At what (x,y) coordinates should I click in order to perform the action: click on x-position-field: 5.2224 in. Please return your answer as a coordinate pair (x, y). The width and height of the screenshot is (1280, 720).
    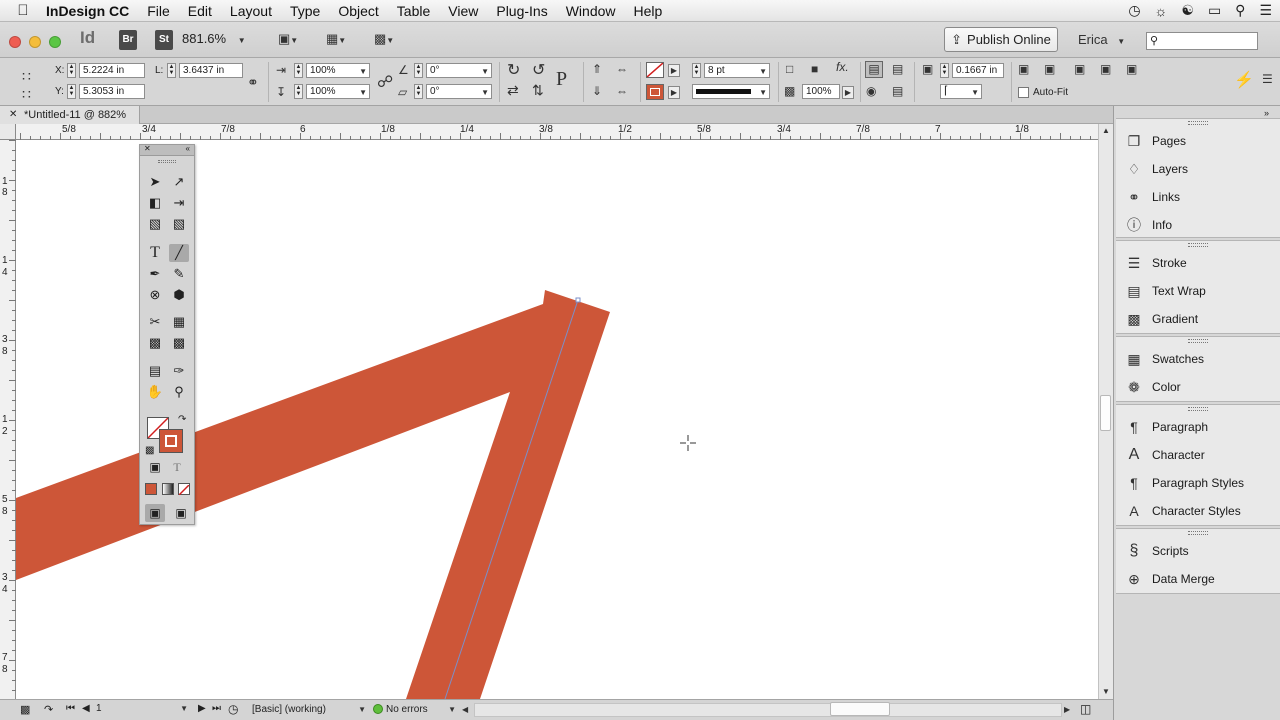
    Looking at the image, I should click on (112, 70).